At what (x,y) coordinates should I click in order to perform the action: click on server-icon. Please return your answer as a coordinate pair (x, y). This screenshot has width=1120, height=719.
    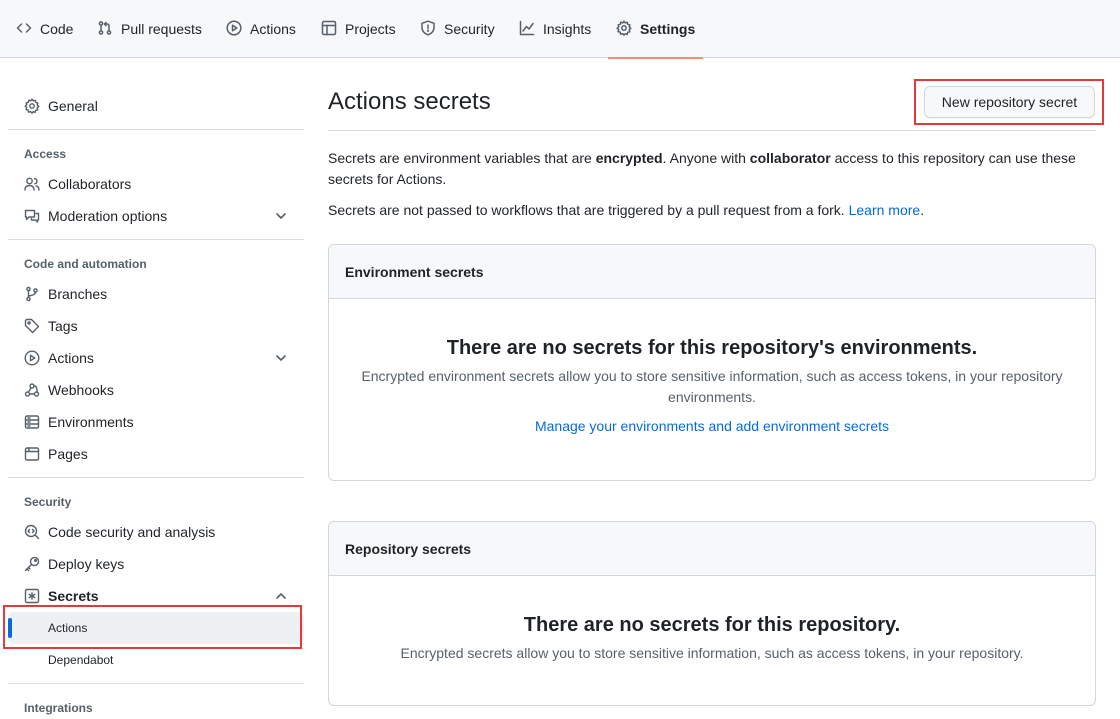
    Looking at the image, I should click on (32, 422).